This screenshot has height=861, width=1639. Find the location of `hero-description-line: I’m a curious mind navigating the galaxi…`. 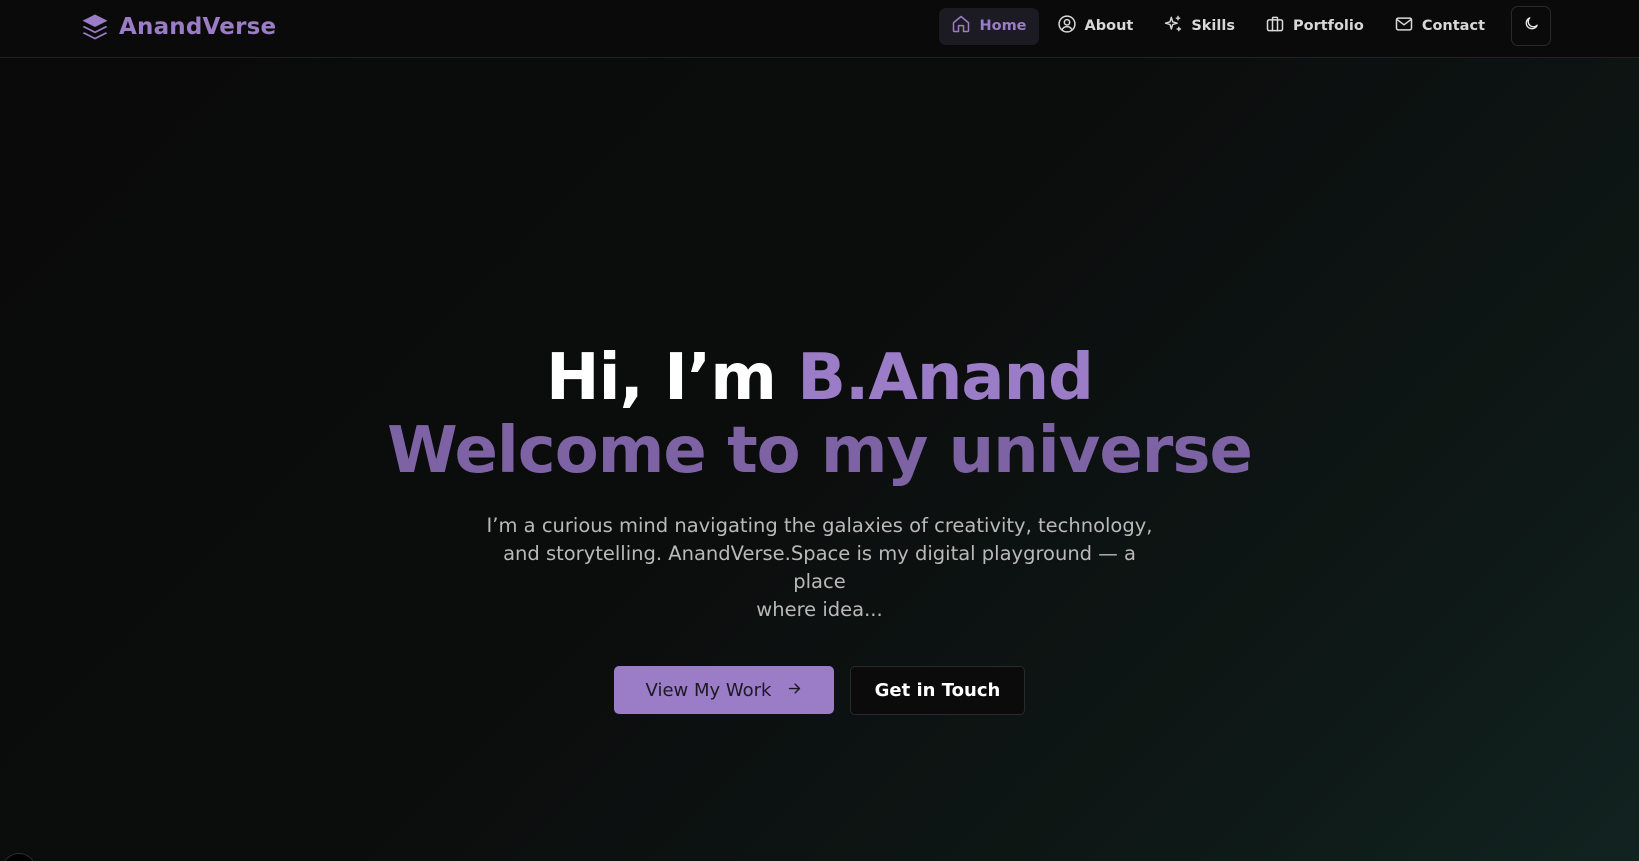

hero-description-line: I’m a curious mind navigating the galaxi… is located at coordinates (819, 525).